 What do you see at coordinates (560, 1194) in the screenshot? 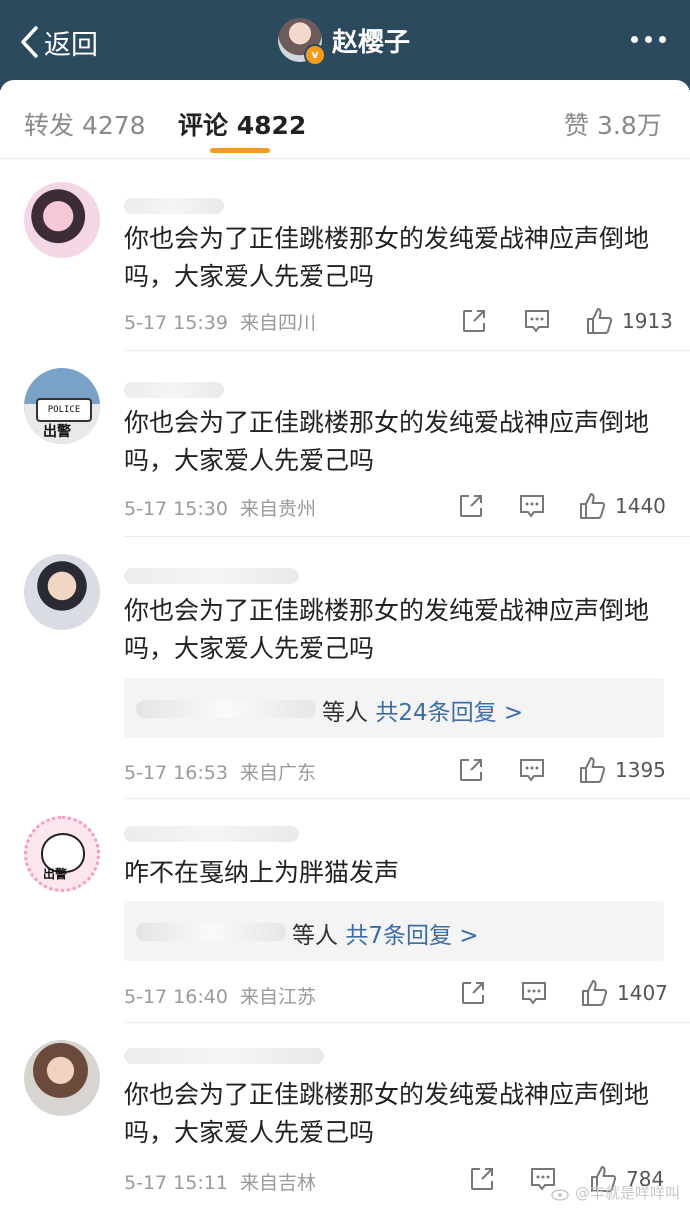
I see `weibo-logo-icon` at bounding box center [560, 1194].